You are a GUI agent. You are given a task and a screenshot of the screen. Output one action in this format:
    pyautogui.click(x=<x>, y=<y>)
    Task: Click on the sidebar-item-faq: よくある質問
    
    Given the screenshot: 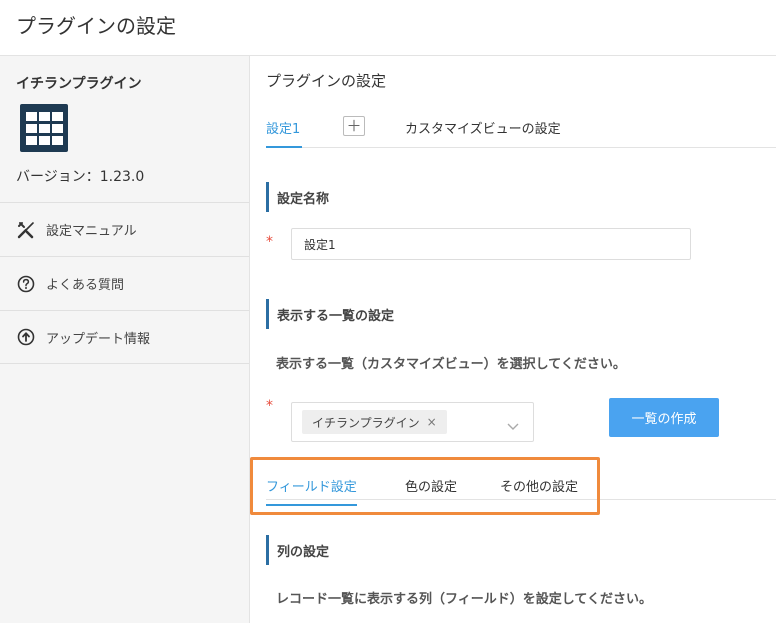 What is the action you would take?
    pyautogui.click(x=124, y=283)
    